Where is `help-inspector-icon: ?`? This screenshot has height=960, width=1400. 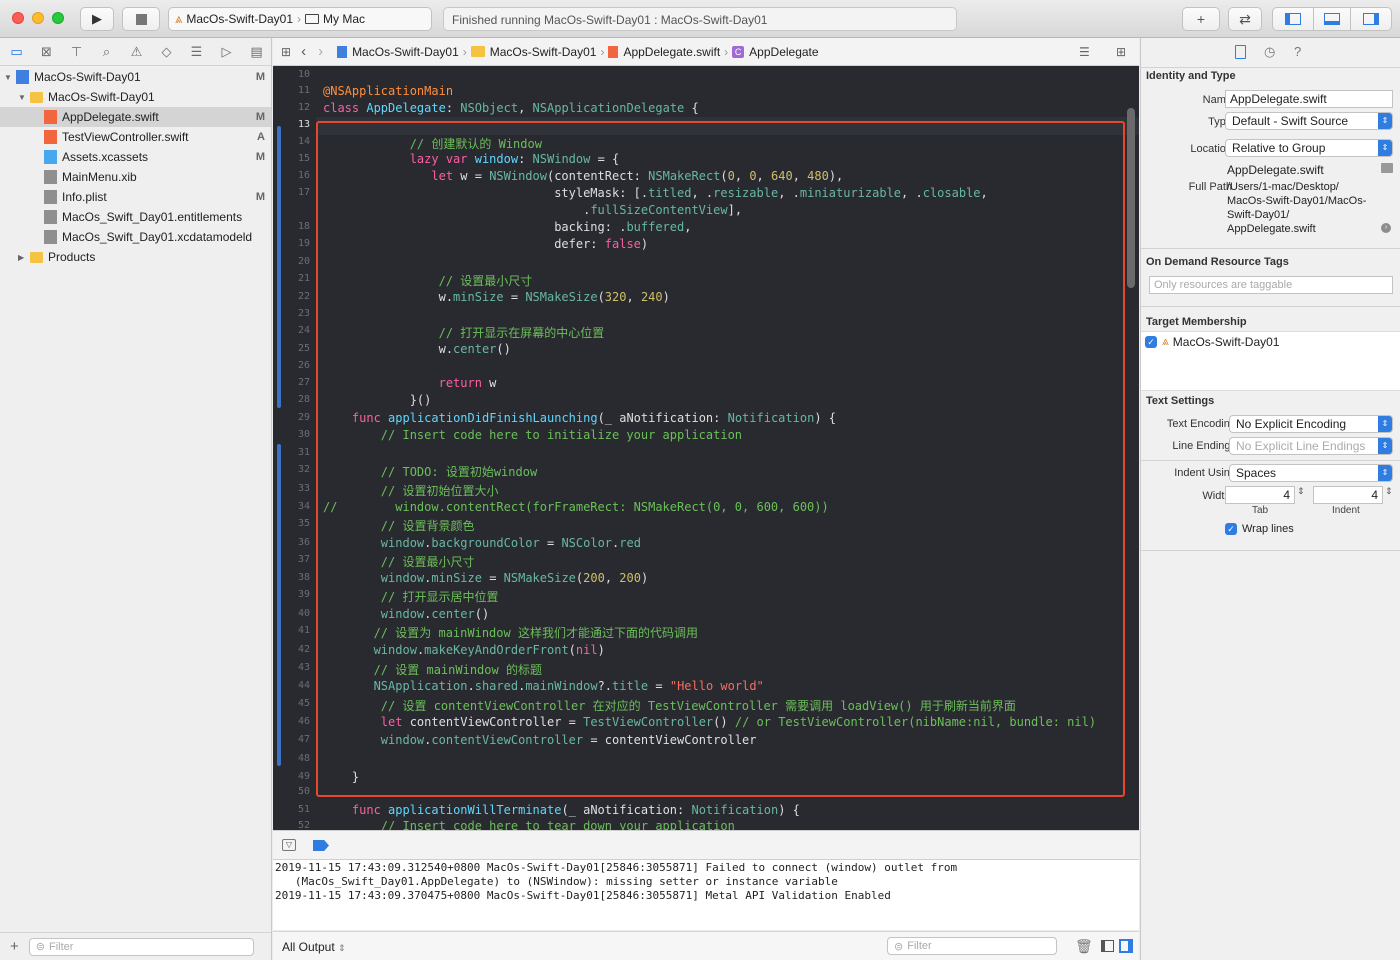
help-inspector-icon: ? is located at coordinates (1297, 51).